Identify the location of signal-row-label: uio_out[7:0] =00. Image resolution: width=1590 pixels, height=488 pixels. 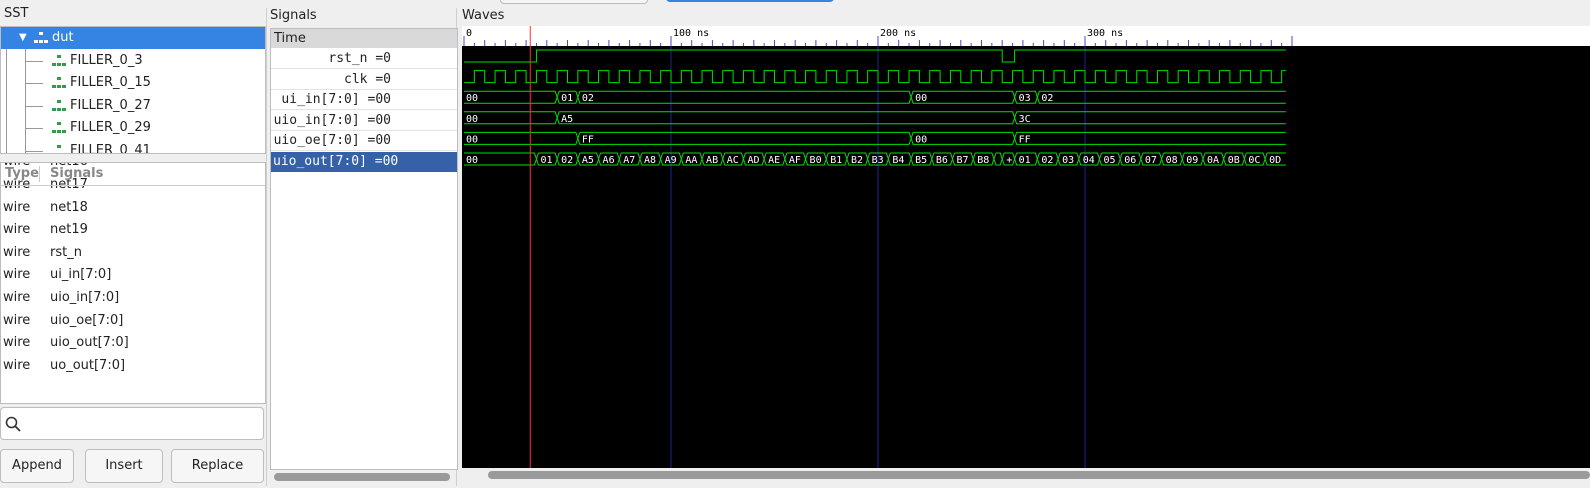
(336, 161).